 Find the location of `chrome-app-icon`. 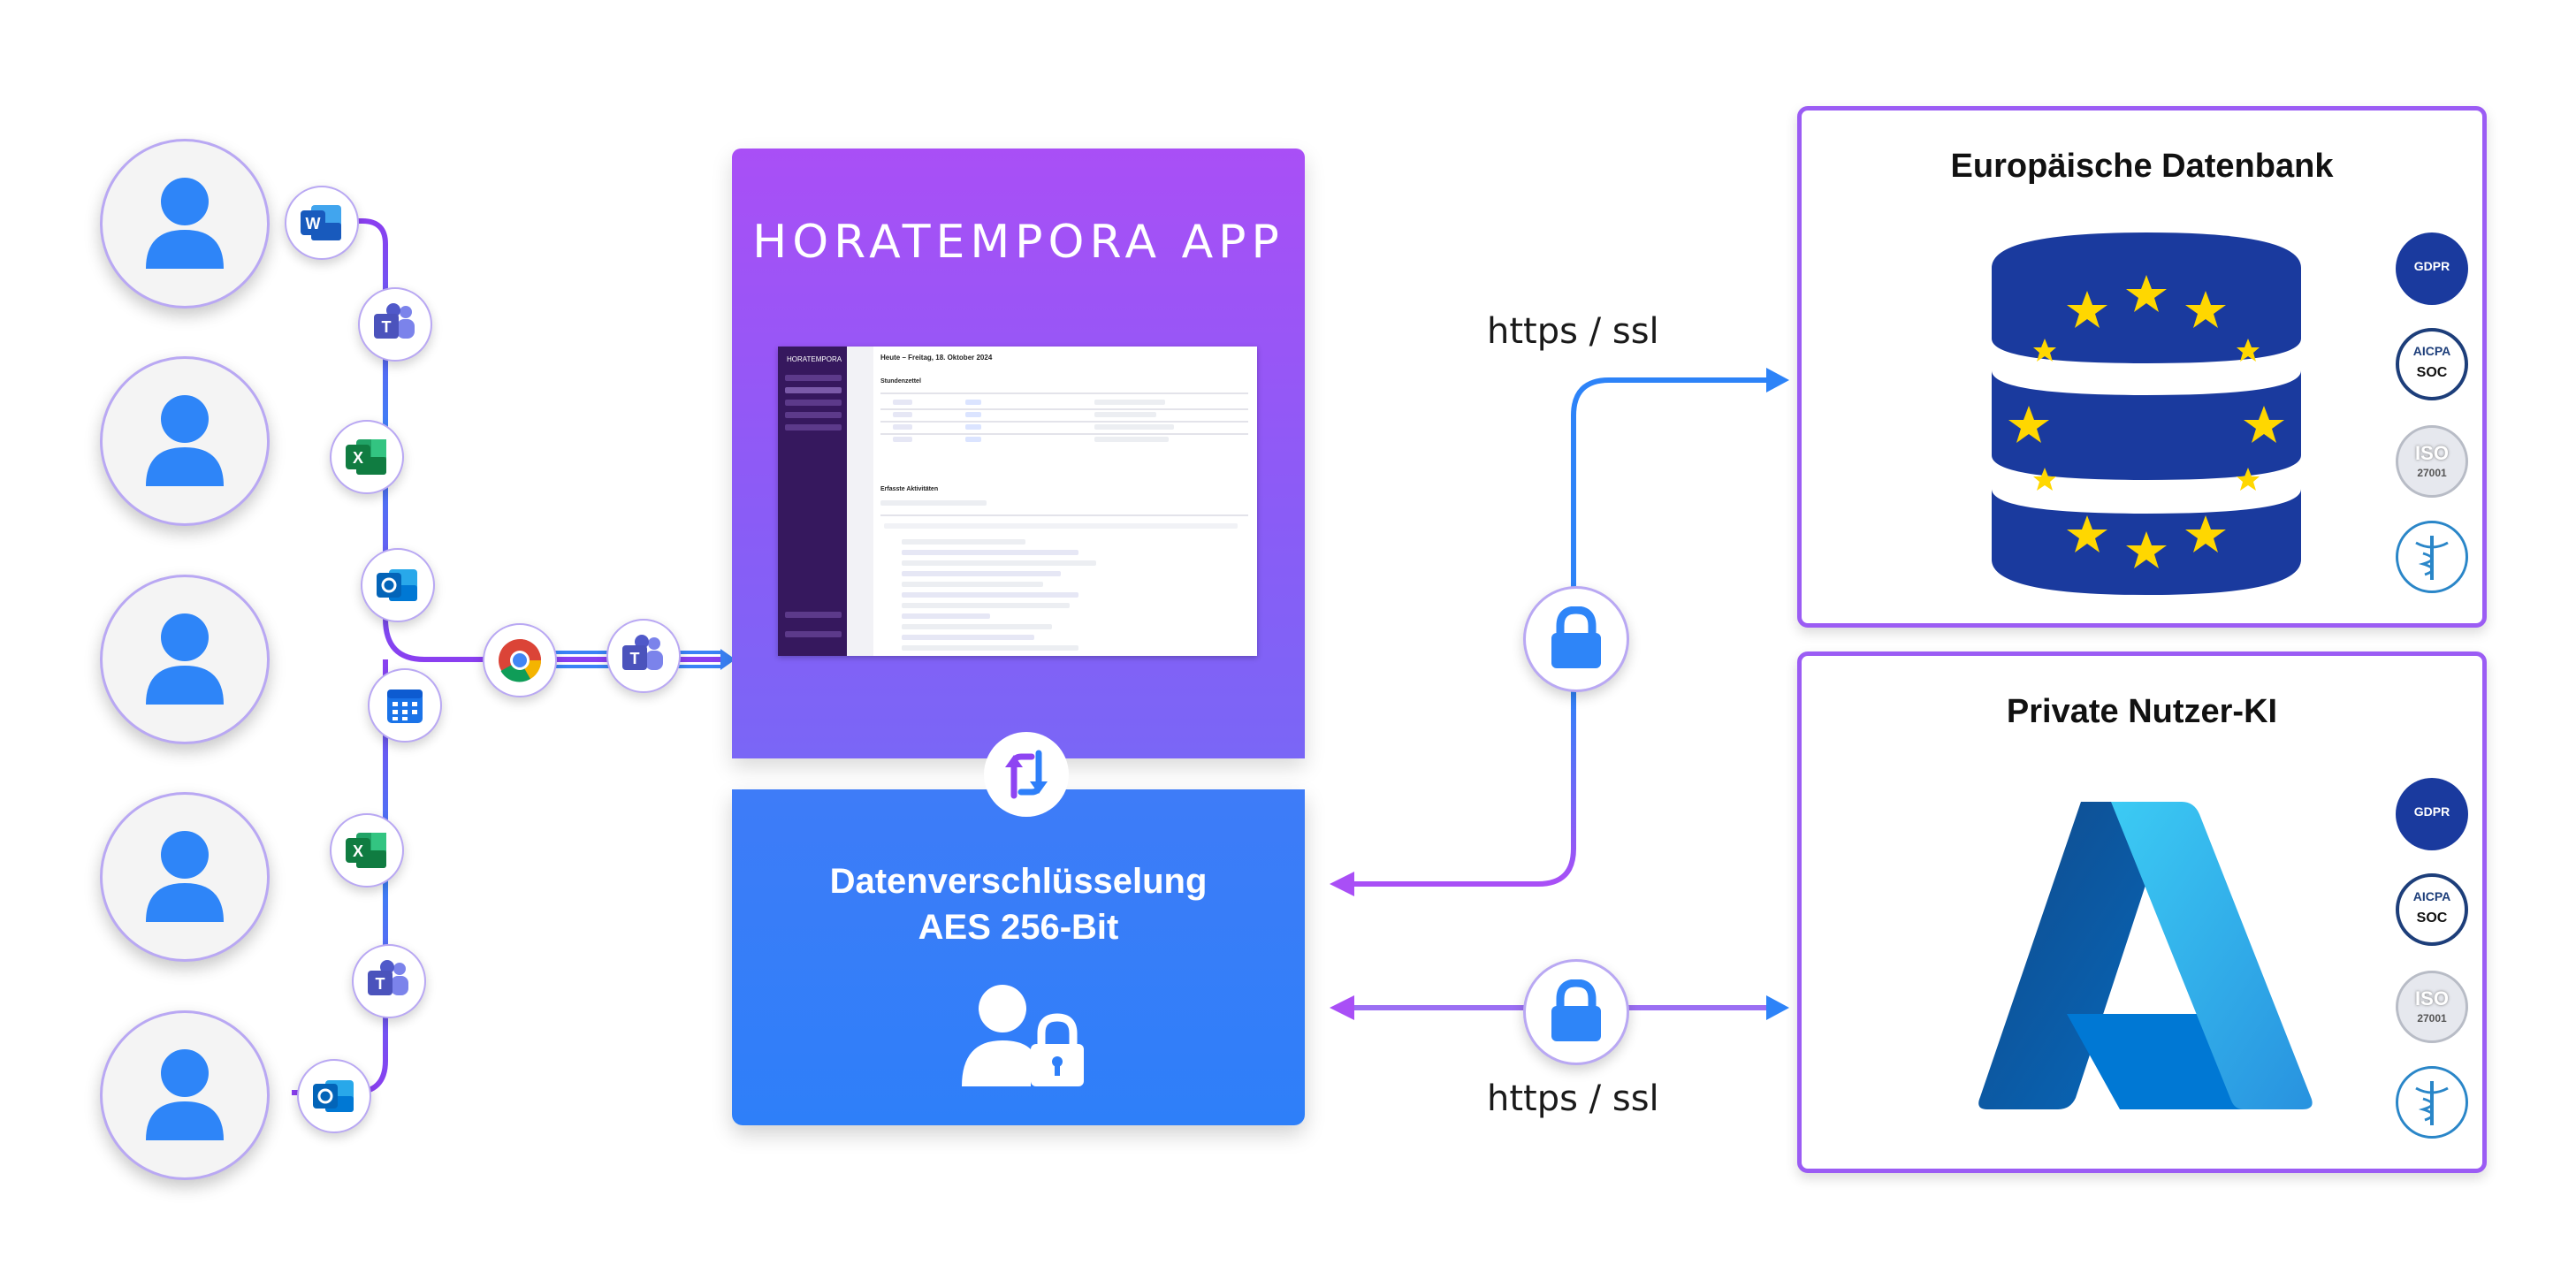

chrome-app-icon is located at coordinates (520, 660).